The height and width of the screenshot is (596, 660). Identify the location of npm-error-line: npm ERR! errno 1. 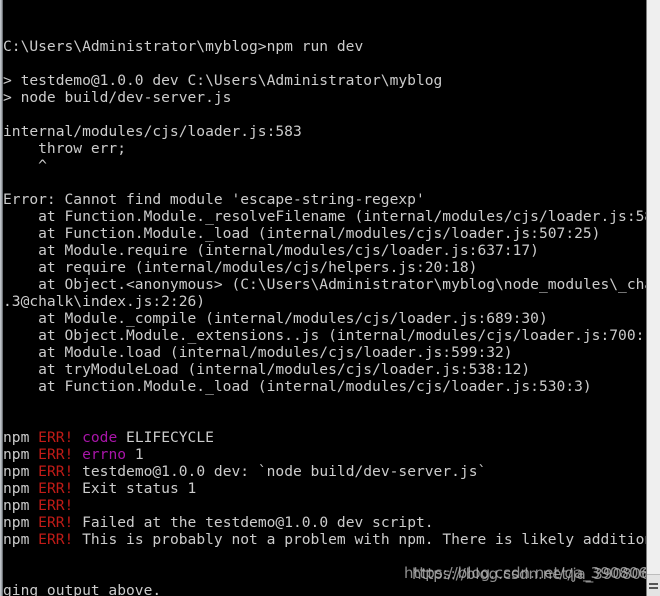
(324, 454).